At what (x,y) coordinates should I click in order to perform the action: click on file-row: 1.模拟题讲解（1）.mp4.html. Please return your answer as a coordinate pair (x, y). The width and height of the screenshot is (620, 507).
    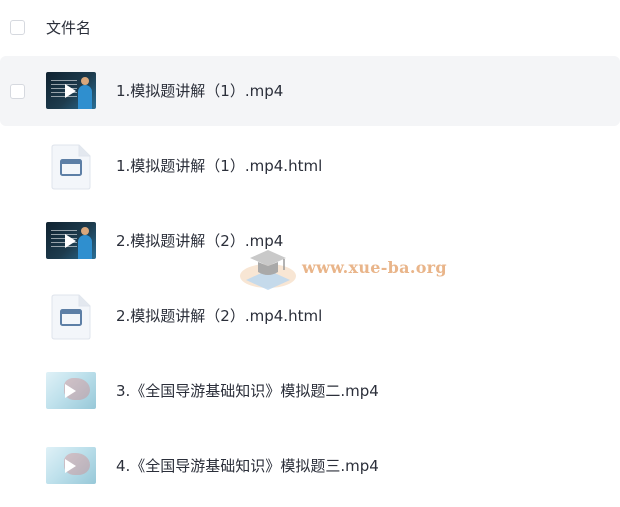
    Looking at the image, I should click on (310, 166).